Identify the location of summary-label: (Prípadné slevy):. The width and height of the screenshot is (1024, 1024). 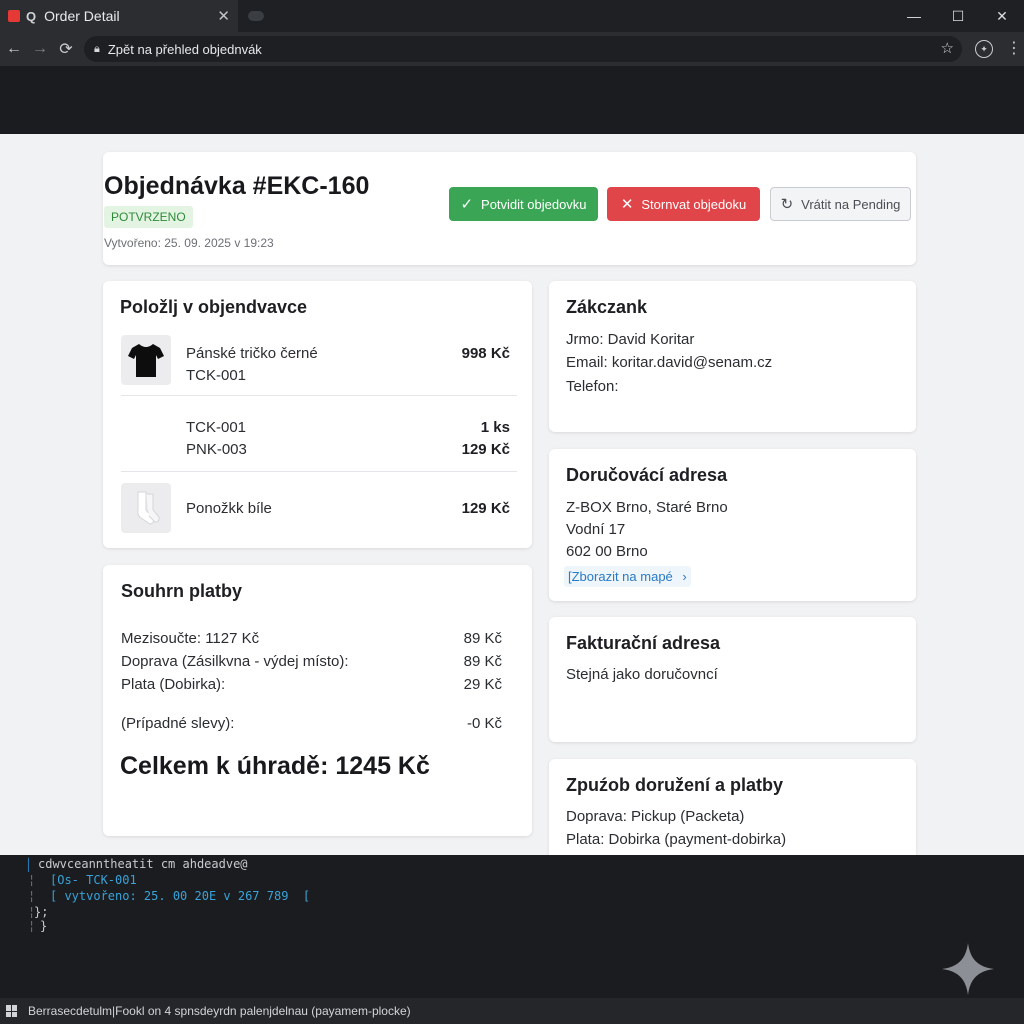
(178, 723).